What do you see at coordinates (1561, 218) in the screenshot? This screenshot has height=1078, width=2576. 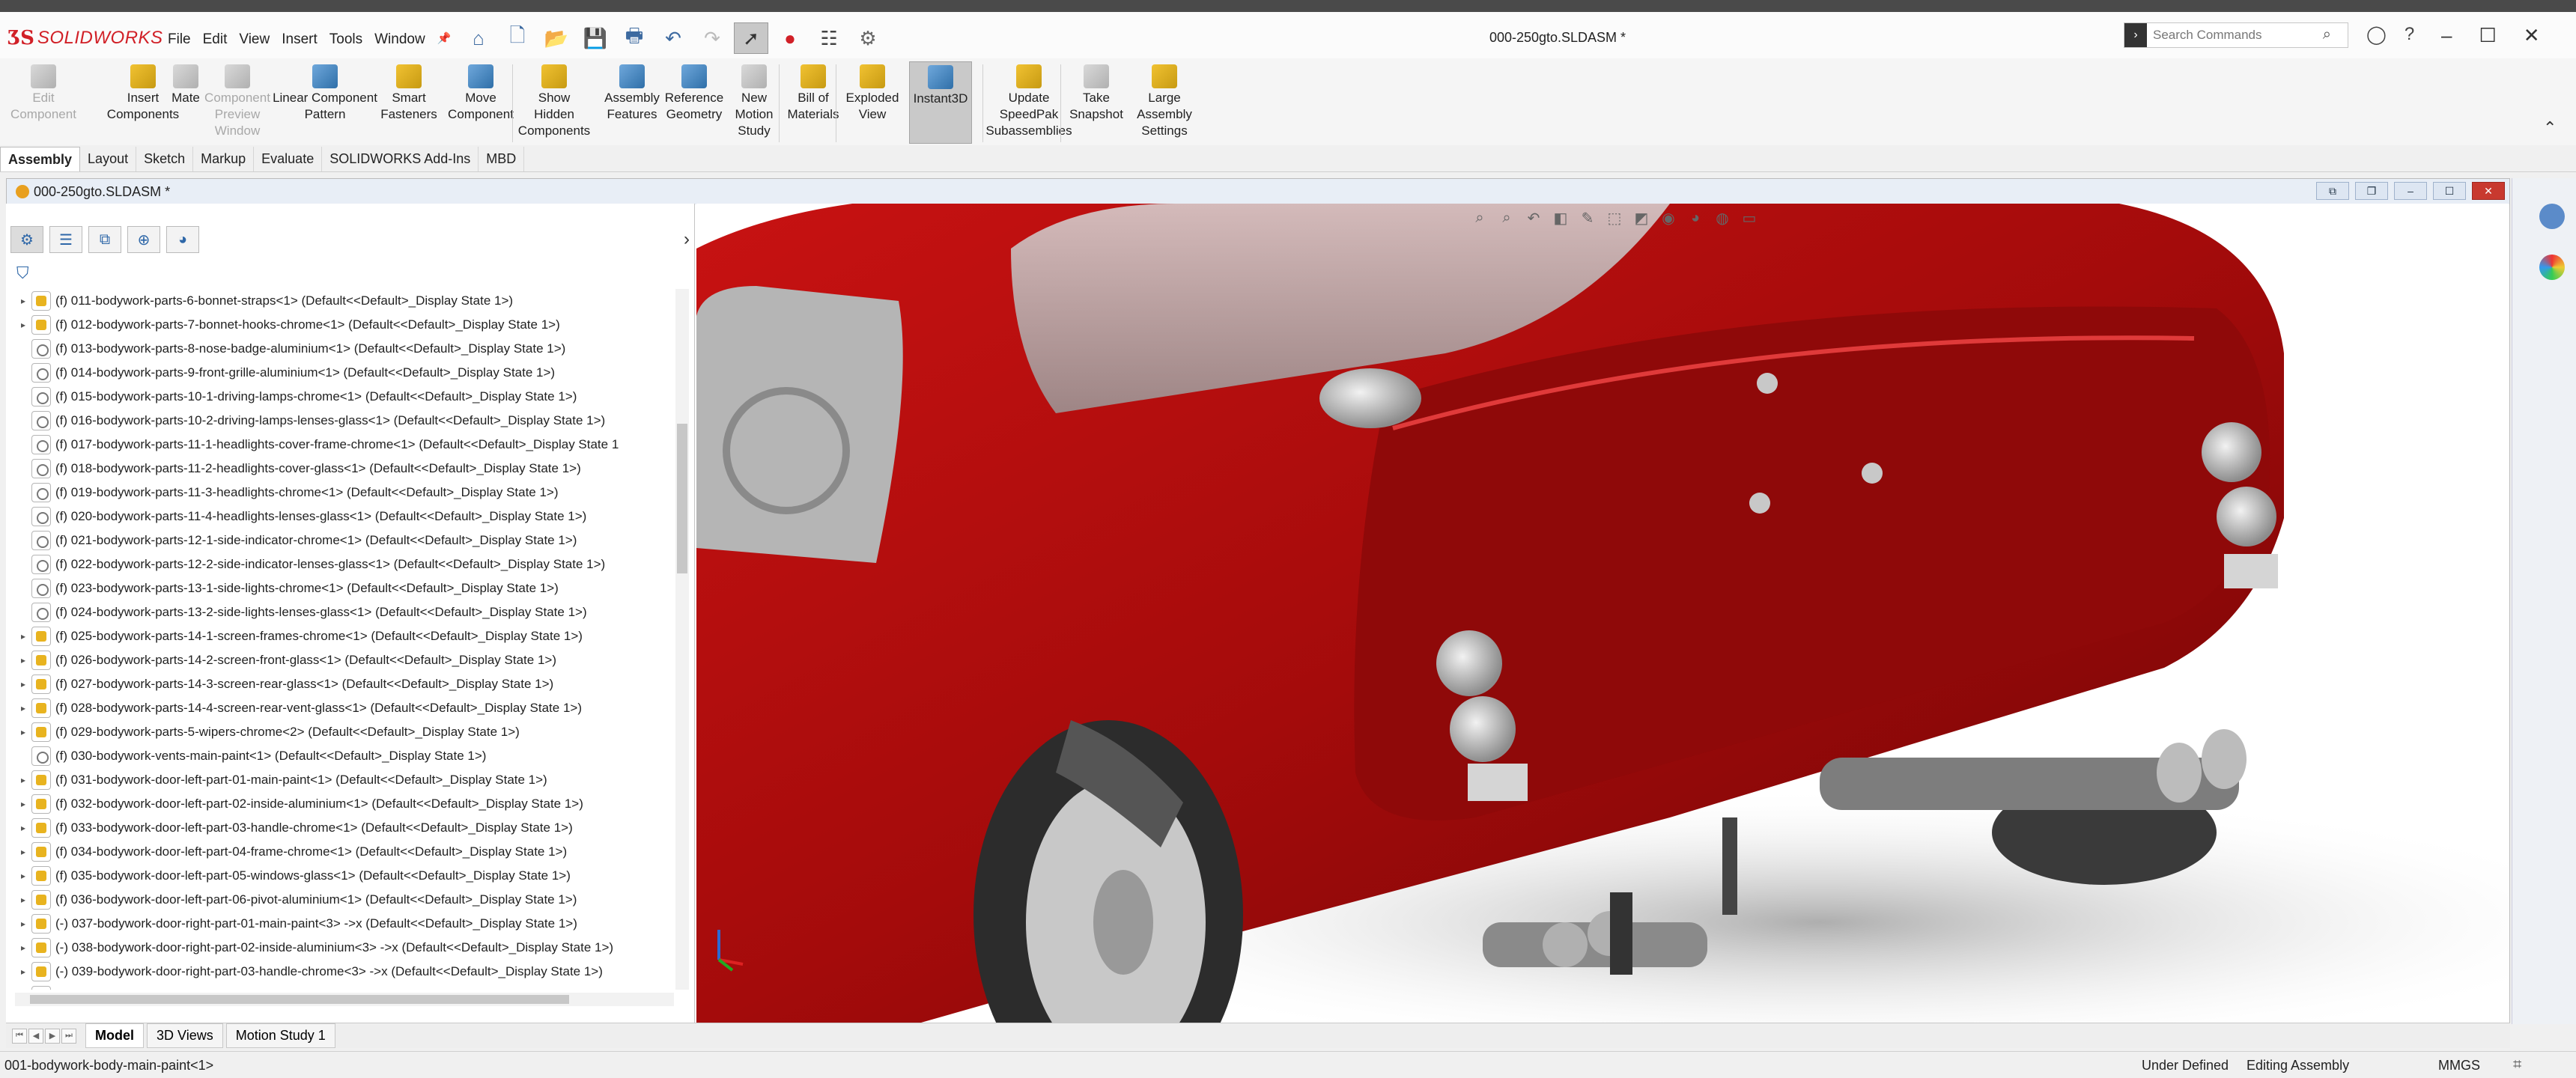 I see `section-view-icon: ◧` at bounding box center [1561, 218].